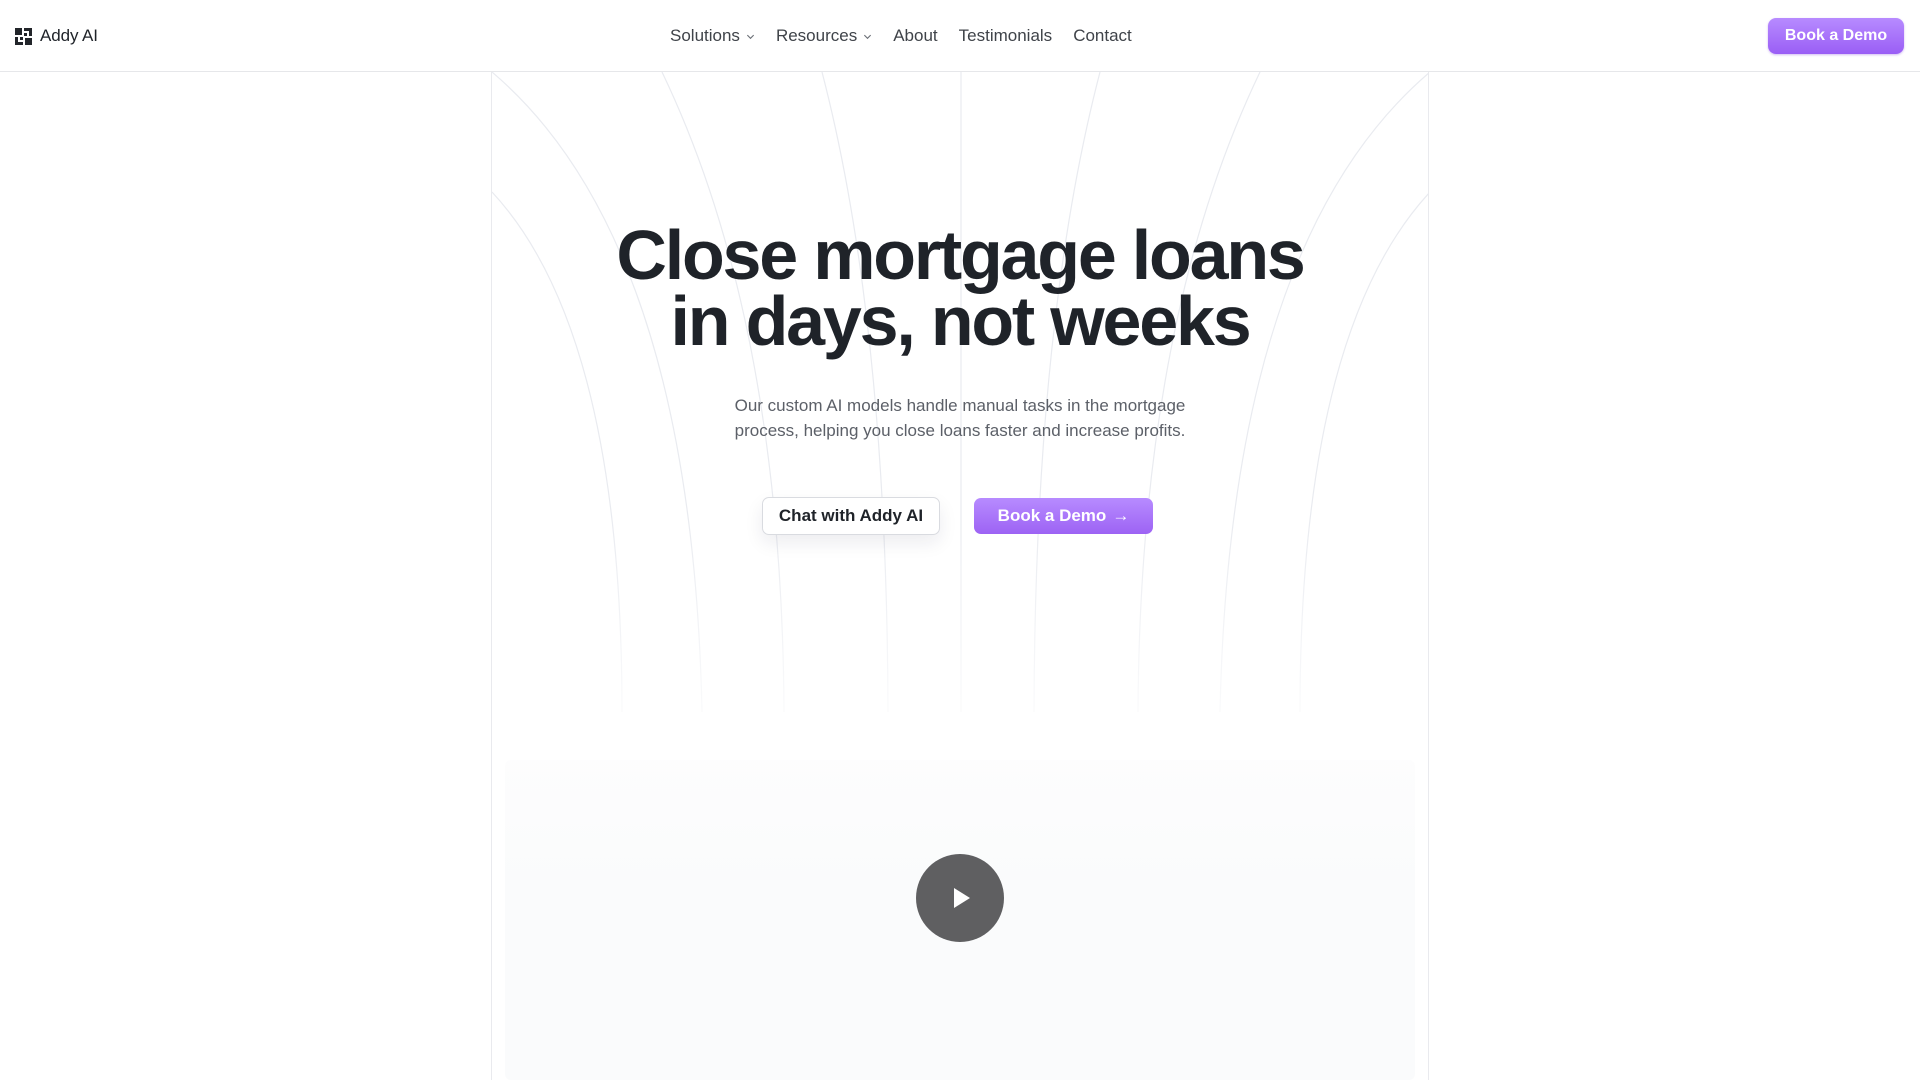 The width and height of the screenshot is (1920, 1080). I want to click on nav-testimonials: Testimonials, so click(1006, 36).